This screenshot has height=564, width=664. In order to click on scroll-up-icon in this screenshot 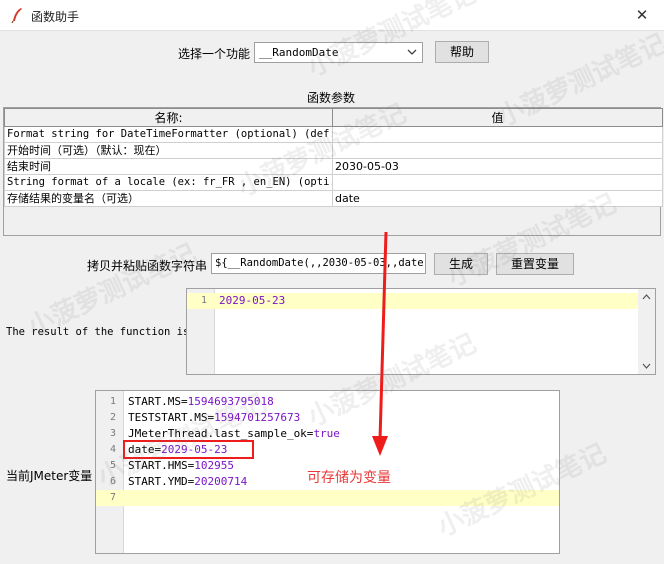, I will do `click(646, 297)`.